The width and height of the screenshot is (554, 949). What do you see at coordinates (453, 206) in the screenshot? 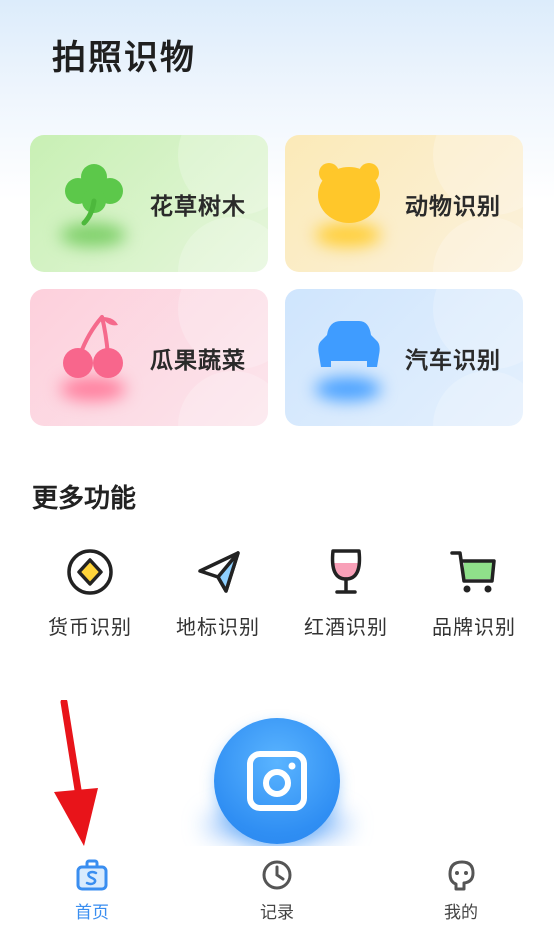
I see `card-label: 动物识别` at bounding box center [453, 206].